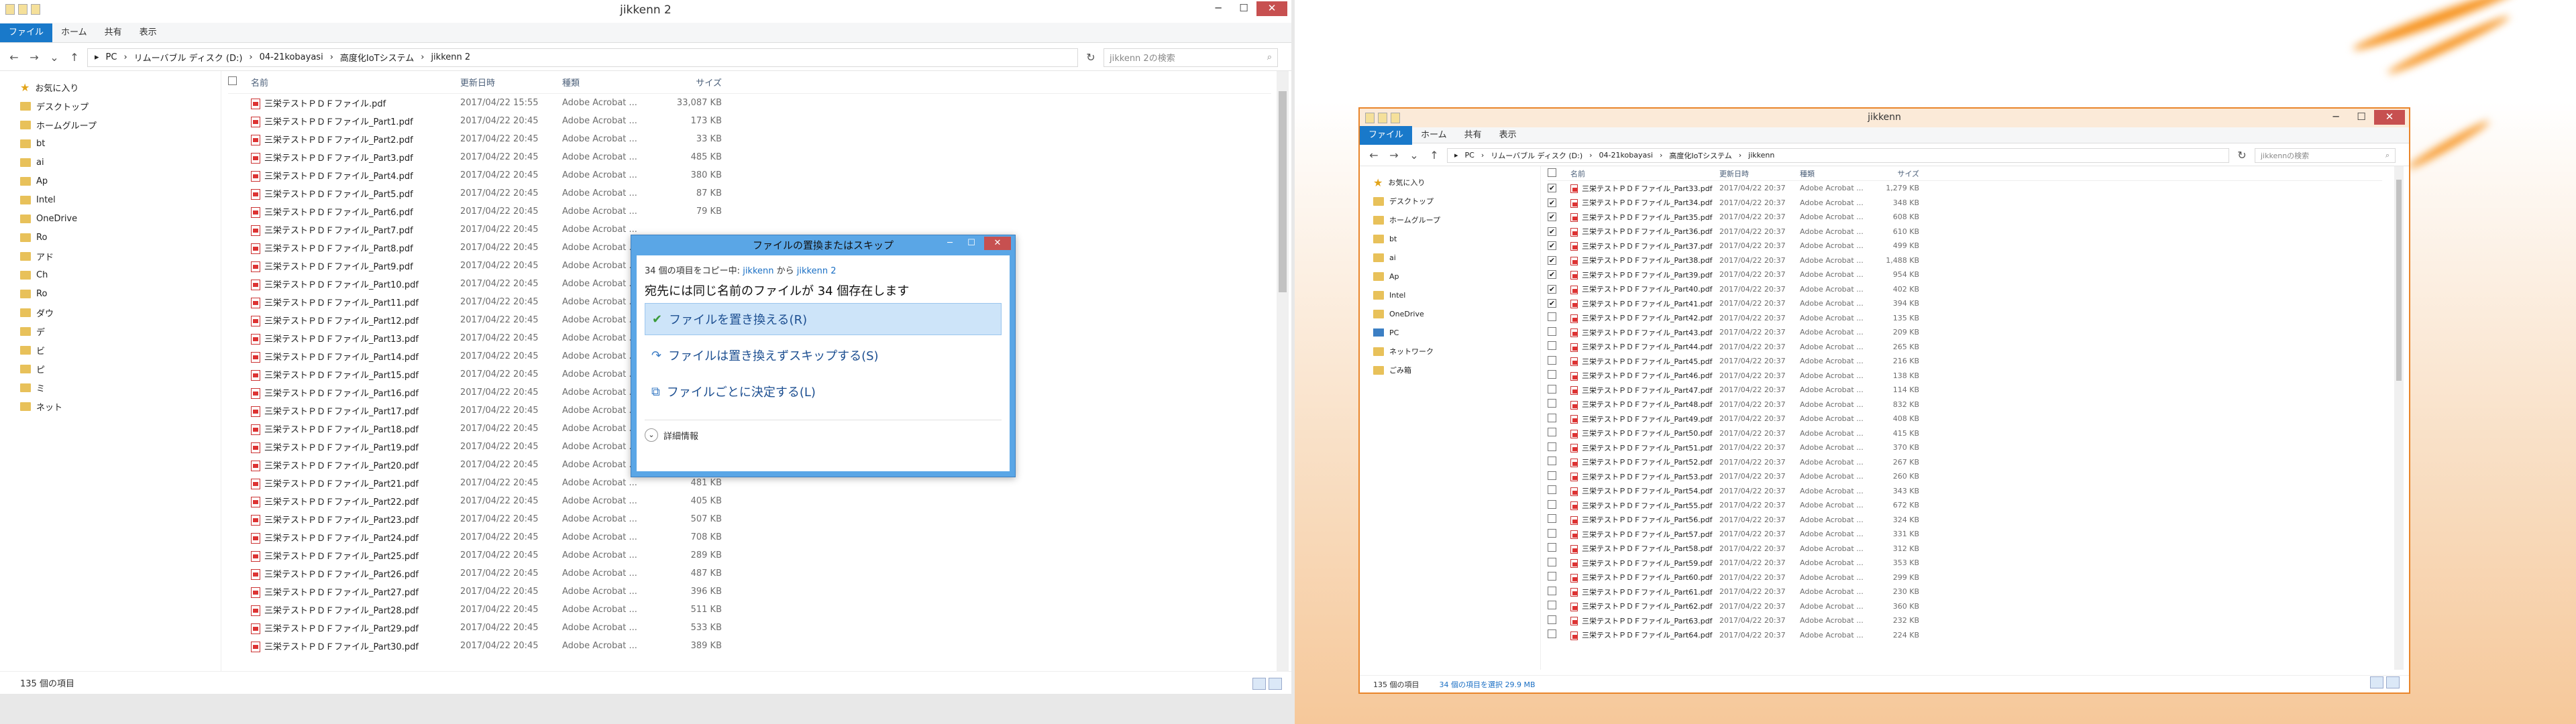  Describe the element at coordinates (758, 271) in the screenshot. I see `source-folder-link: jikkenn` at that location.